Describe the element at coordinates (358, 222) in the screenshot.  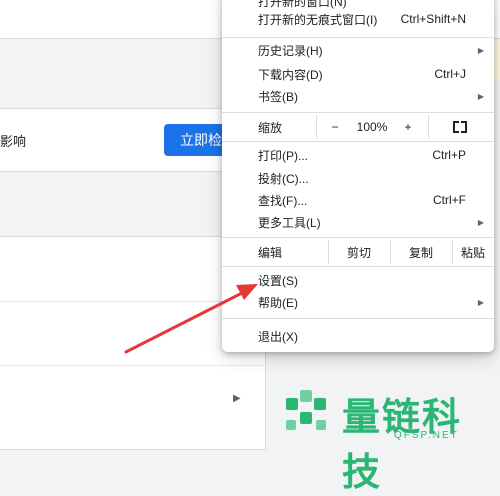
I see `menu-item-more-tools: 更多工具(L) ▶` at that location.